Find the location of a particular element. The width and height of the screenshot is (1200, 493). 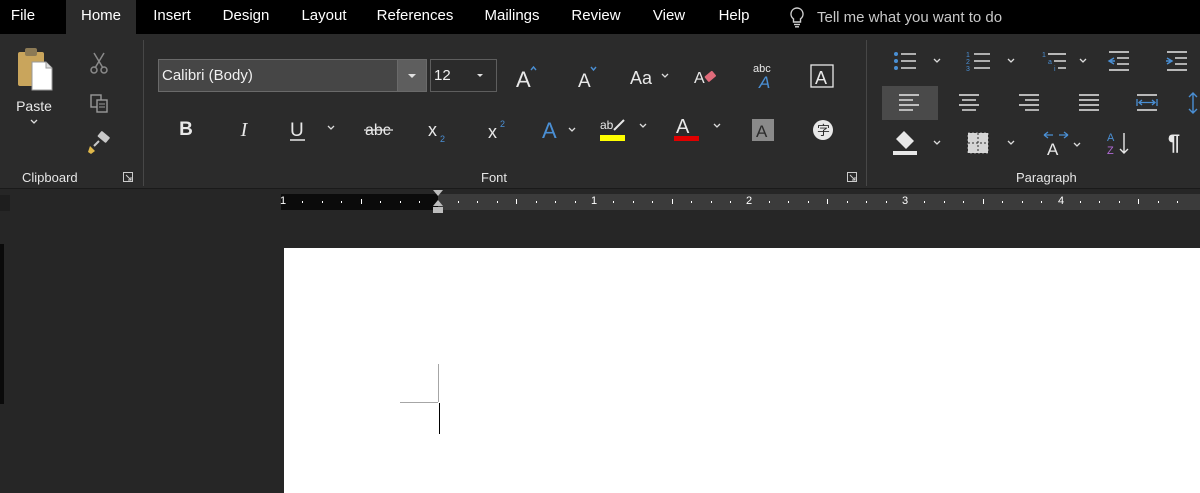

italic-button: I is located at coordinates (244, 130).